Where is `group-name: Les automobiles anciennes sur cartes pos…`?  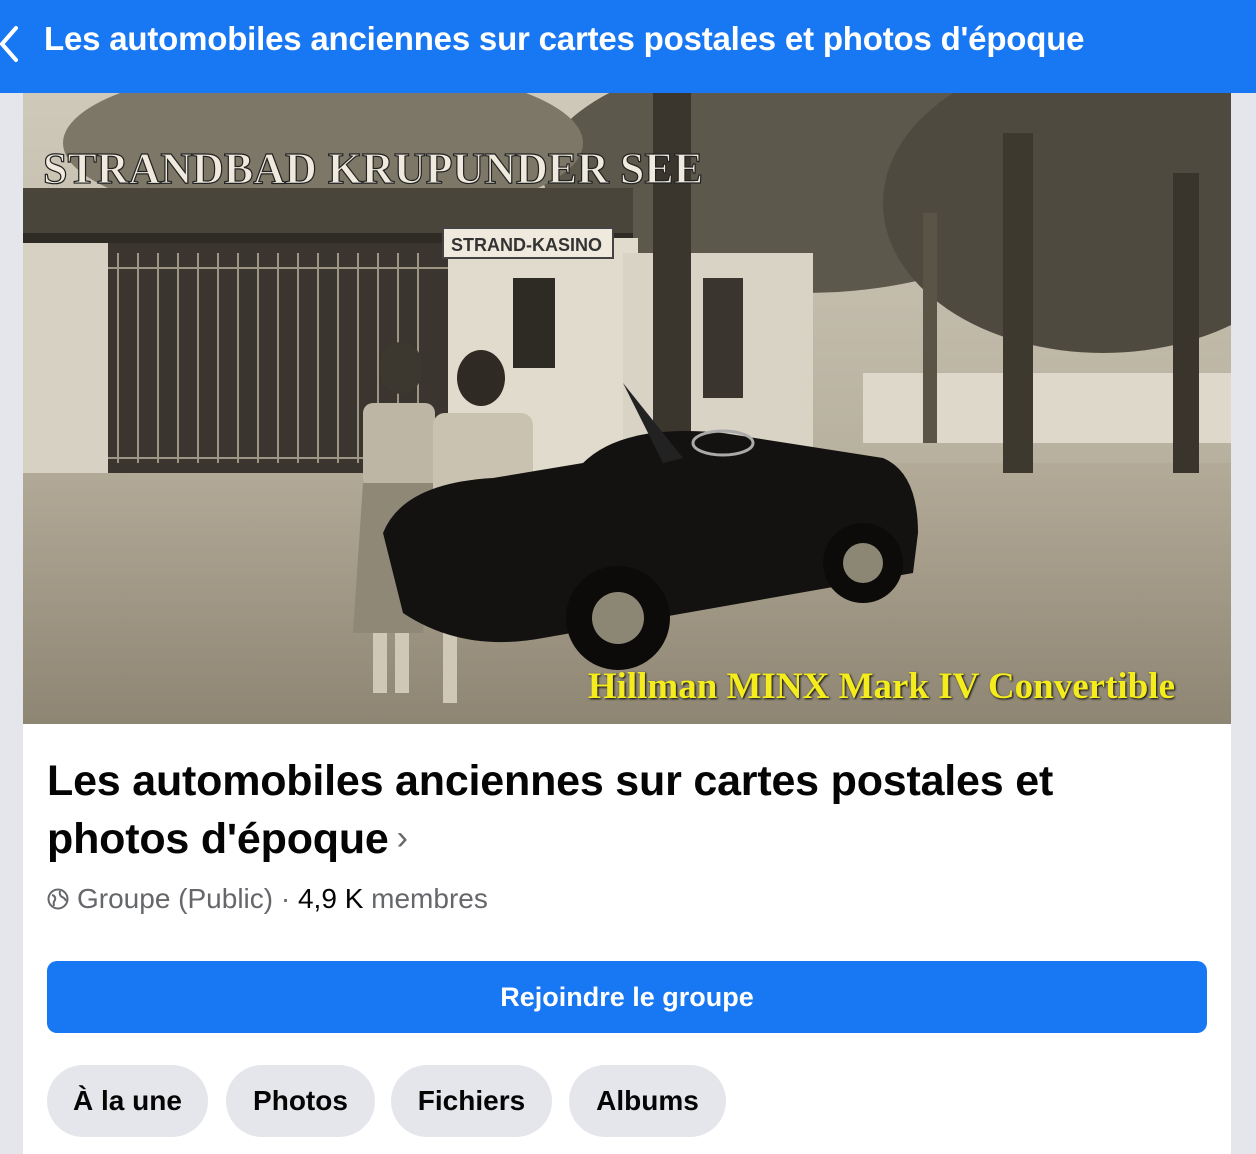 group-name: Les automobiles anciennes sur cartes pos… is located at coordinates (612, 810).